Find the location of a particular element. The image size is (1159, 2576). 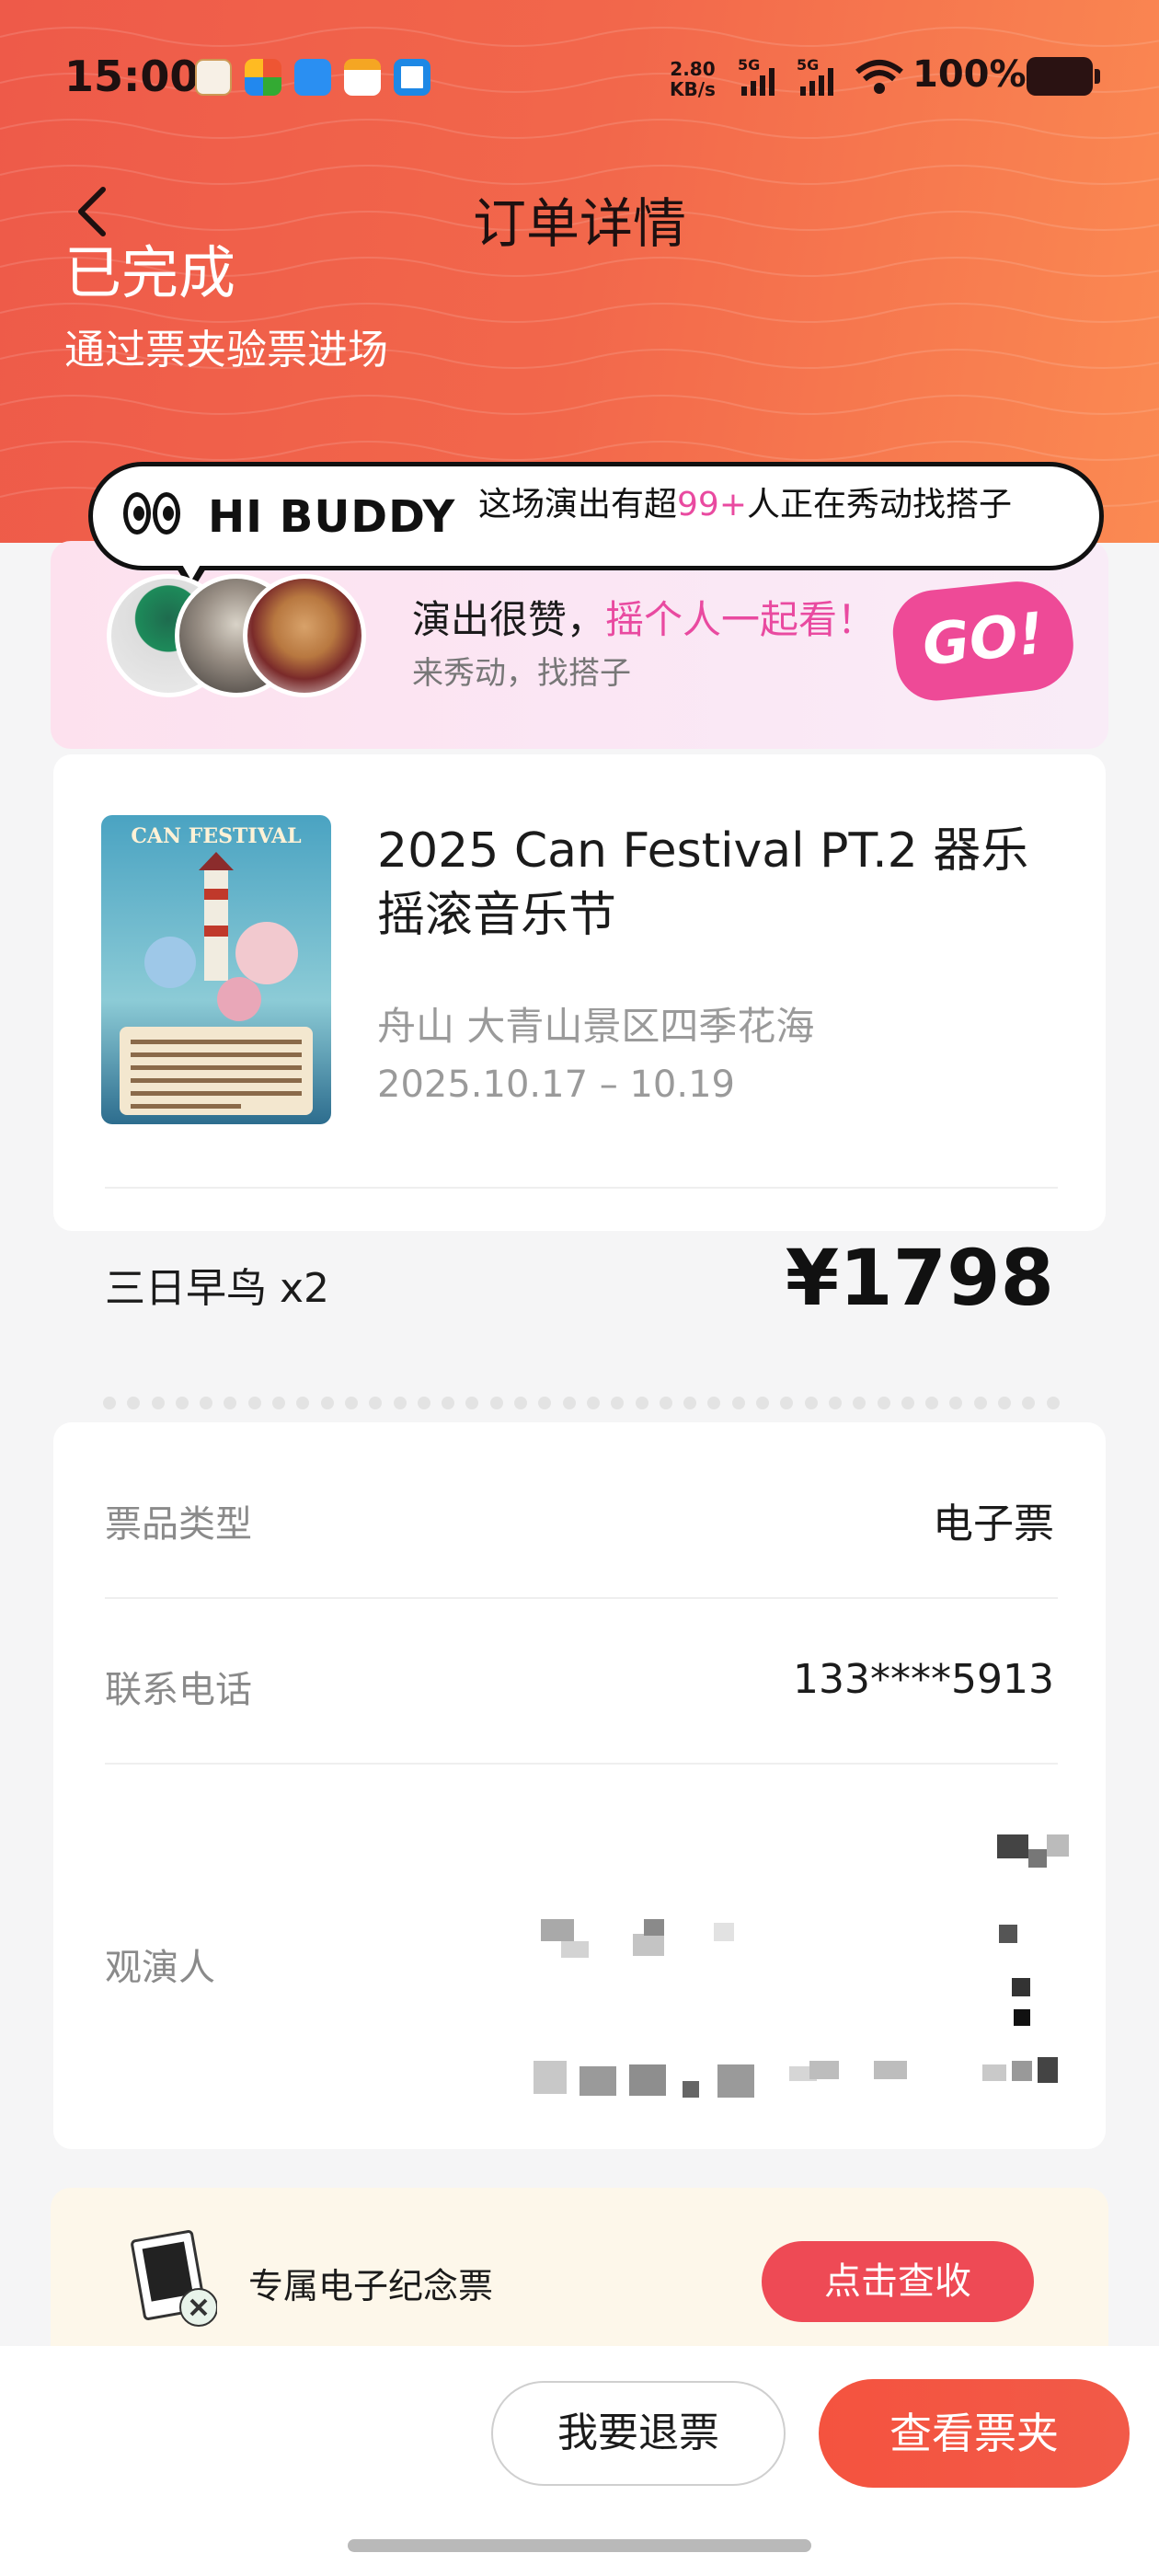

net-speed-unit: KB/s is located at coordinates (693, 89).